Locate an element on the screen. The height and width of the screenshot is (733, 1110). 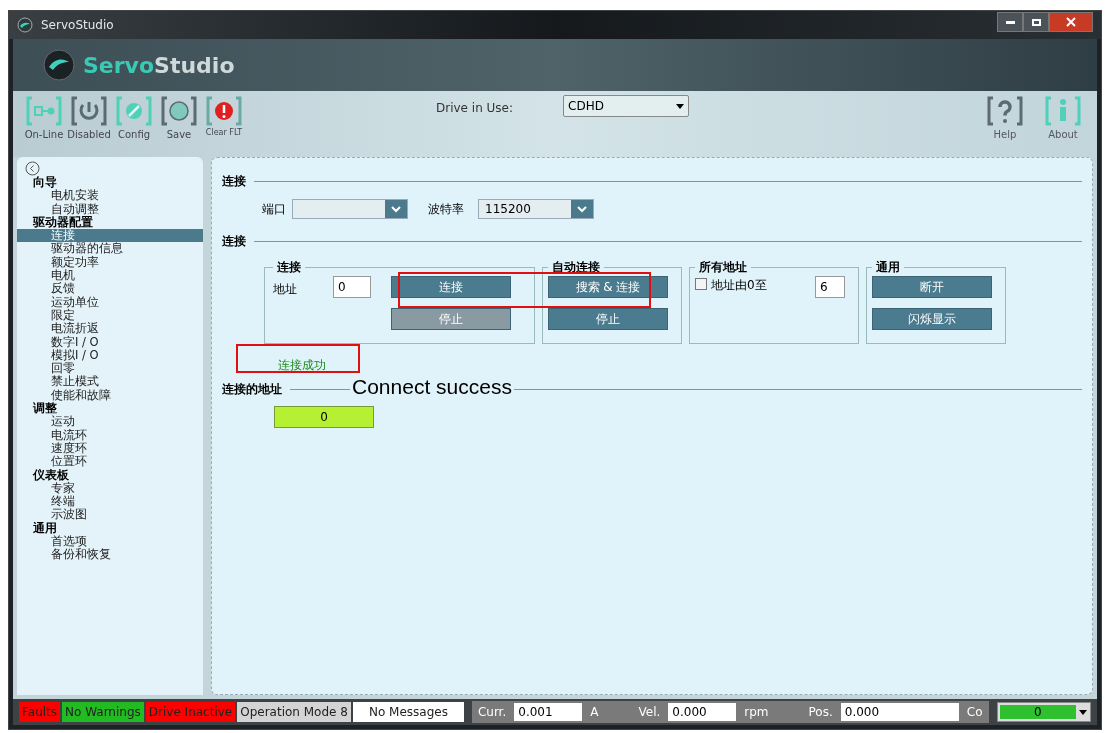
action-button: 闪烁显示 is located at coordinates (932, 319).